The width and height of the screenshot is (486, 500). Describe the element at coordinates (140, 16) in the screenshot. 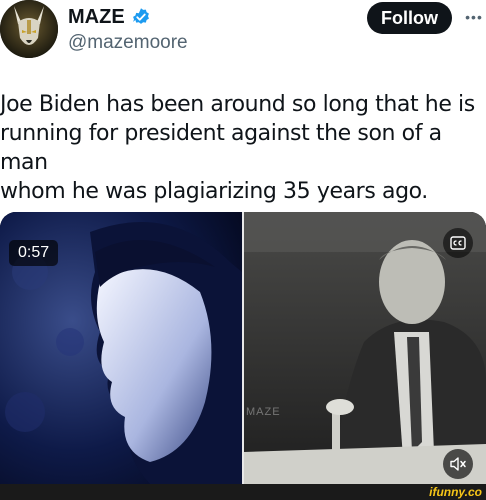

I see `verified-badge-icon` at that location.